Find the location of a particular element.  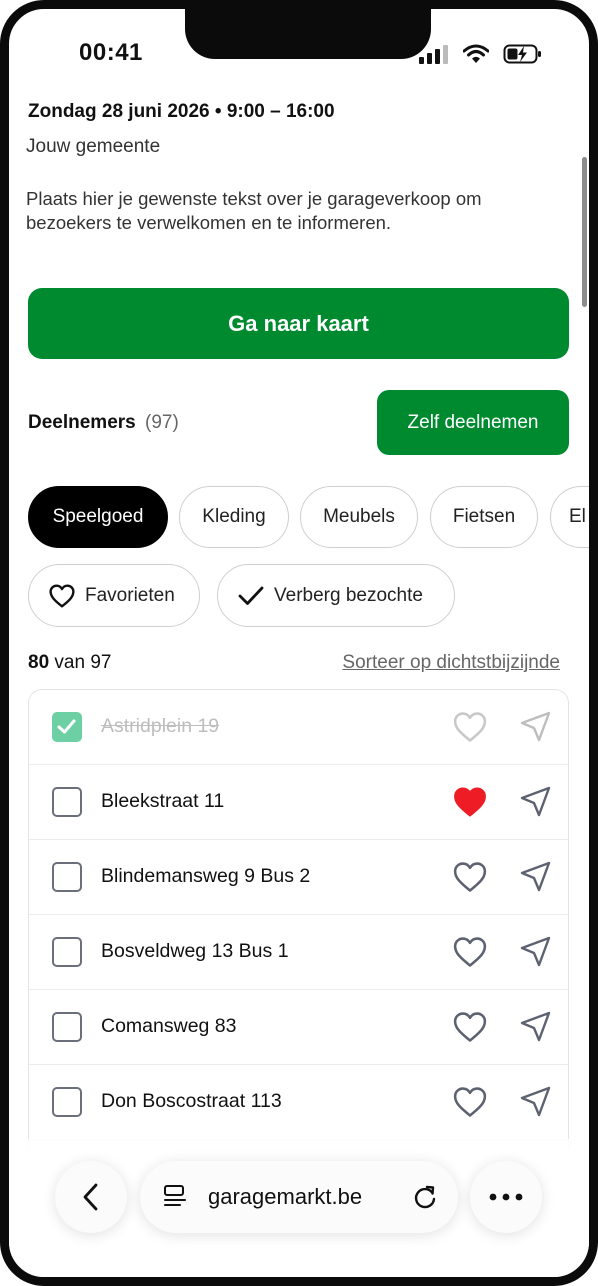

address-label: Bosveldweg 13 Bus 1 is located at coordinates (195, 951).